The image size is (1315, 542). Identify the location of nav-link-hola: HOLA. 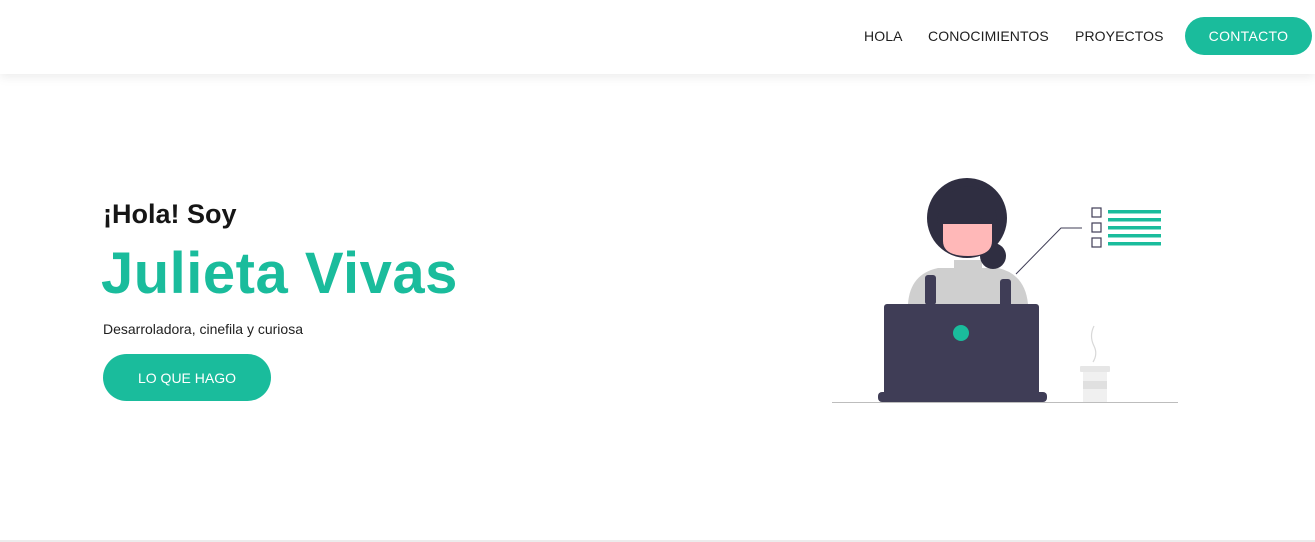
(883, 36).